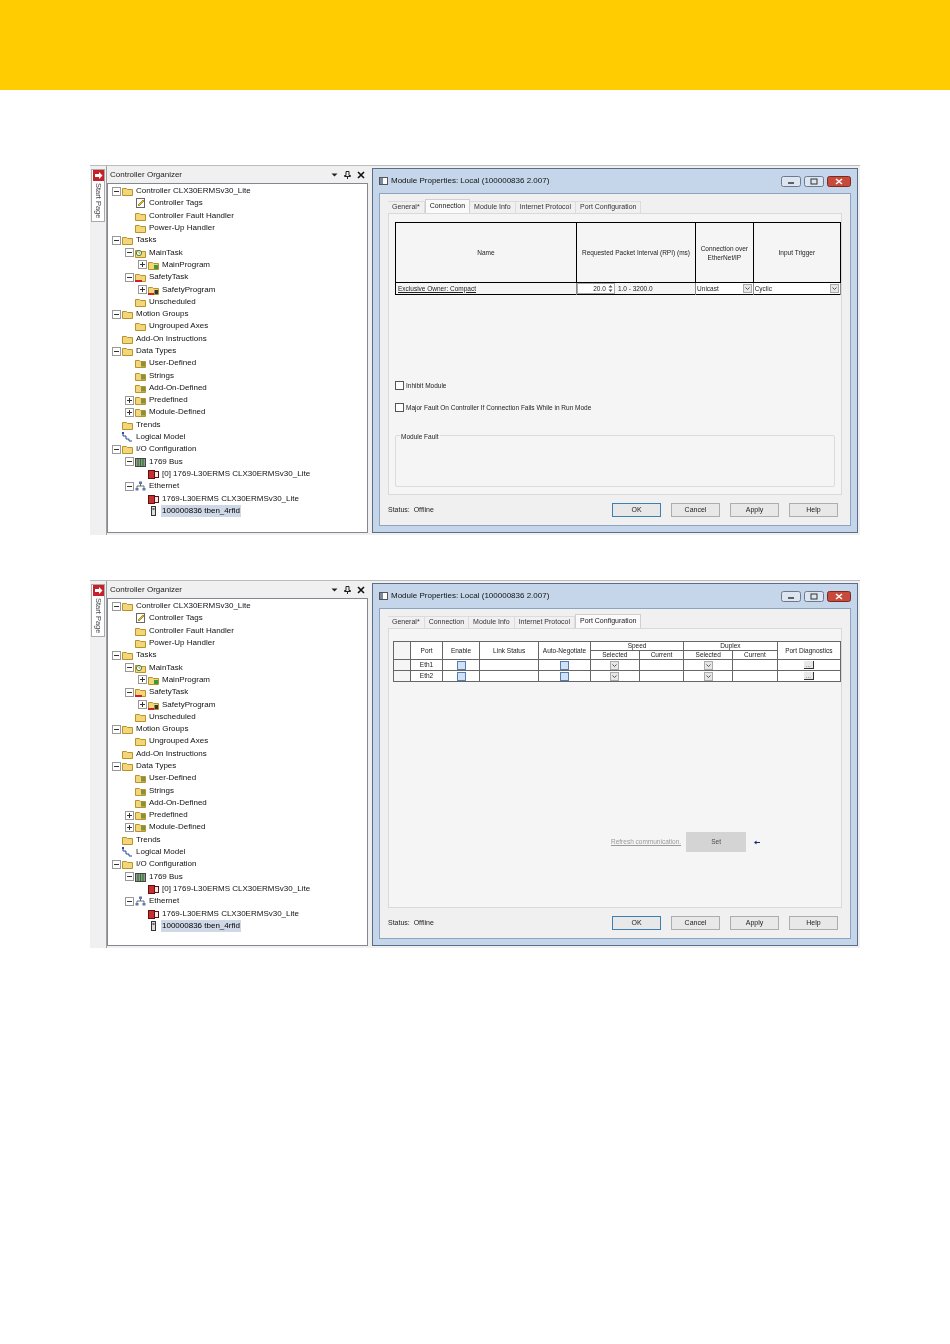 The height and width of the screenshot is (1344, 950). I want to click on network-icon, so click(140, 486).